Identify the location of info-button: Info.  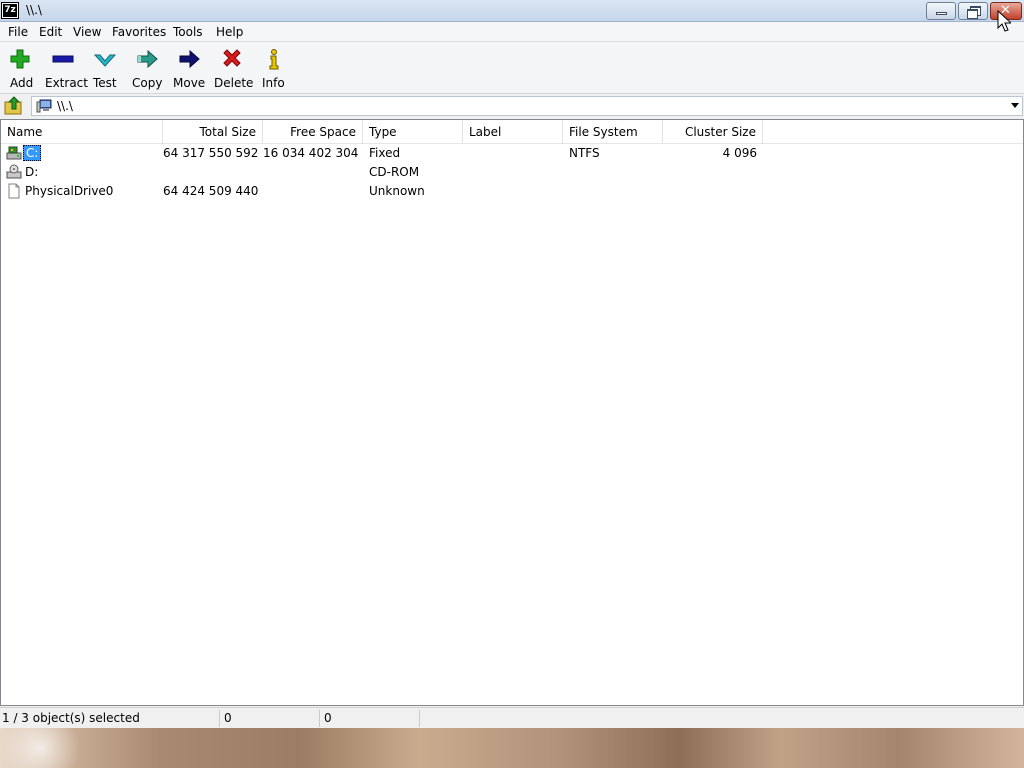
(273, 69).